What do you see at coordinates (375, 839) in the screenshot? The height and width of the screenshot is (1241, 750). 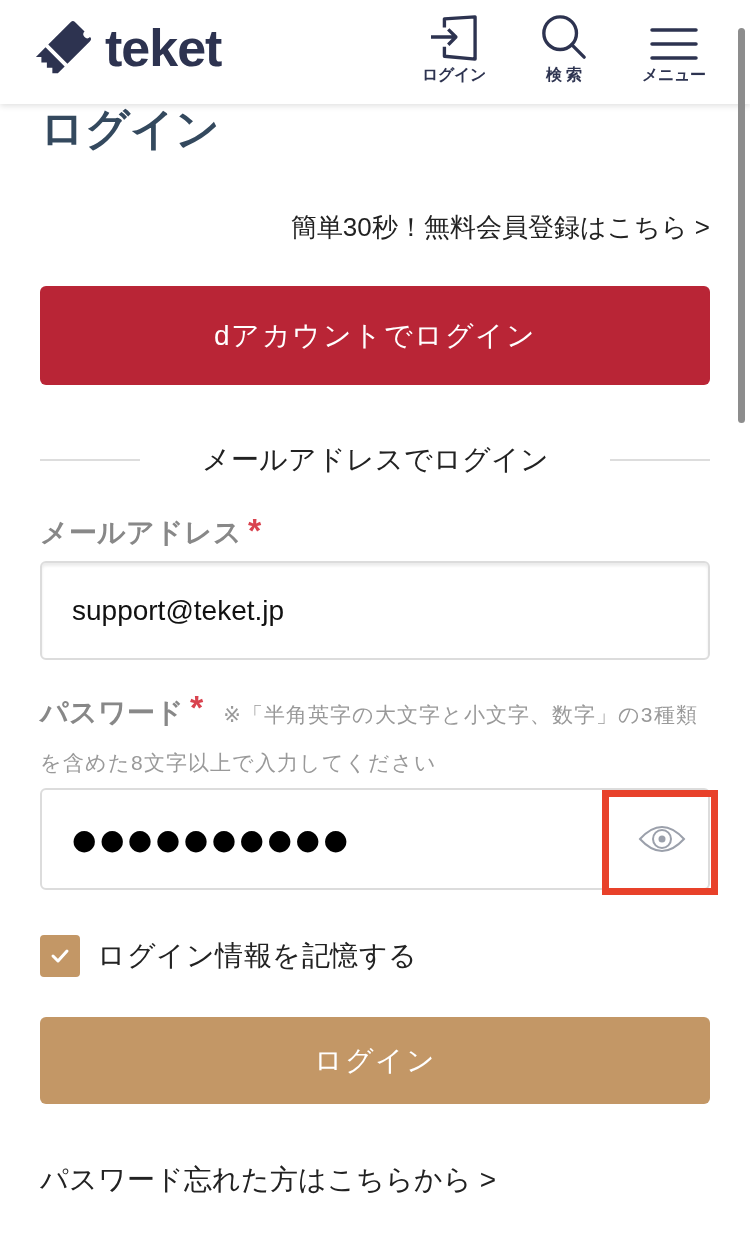 I see `password-field: ●●●●●●●●●●` at bounding box center [375, 839].